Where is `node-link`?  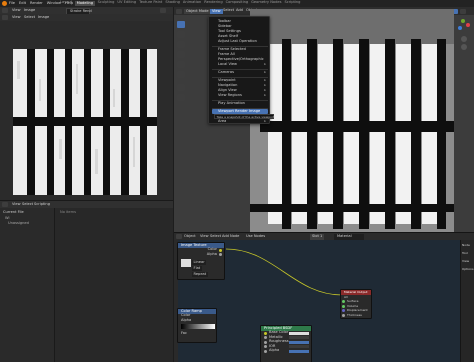 node-link is located at coordinates (284, 272).